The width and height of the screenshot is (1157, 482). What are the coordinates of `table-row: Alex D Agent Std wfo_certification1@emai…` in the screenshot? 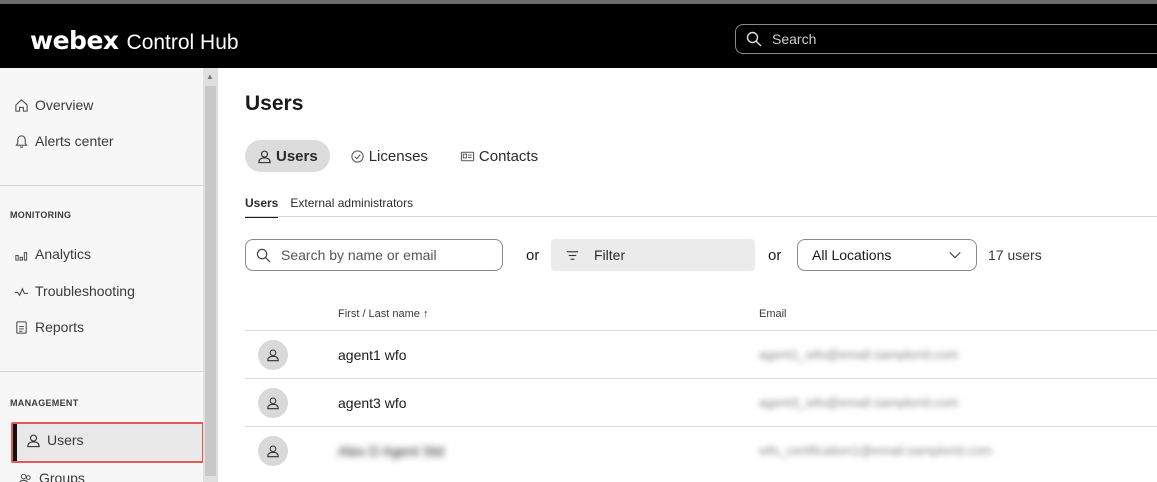 It's located at (701, 450).